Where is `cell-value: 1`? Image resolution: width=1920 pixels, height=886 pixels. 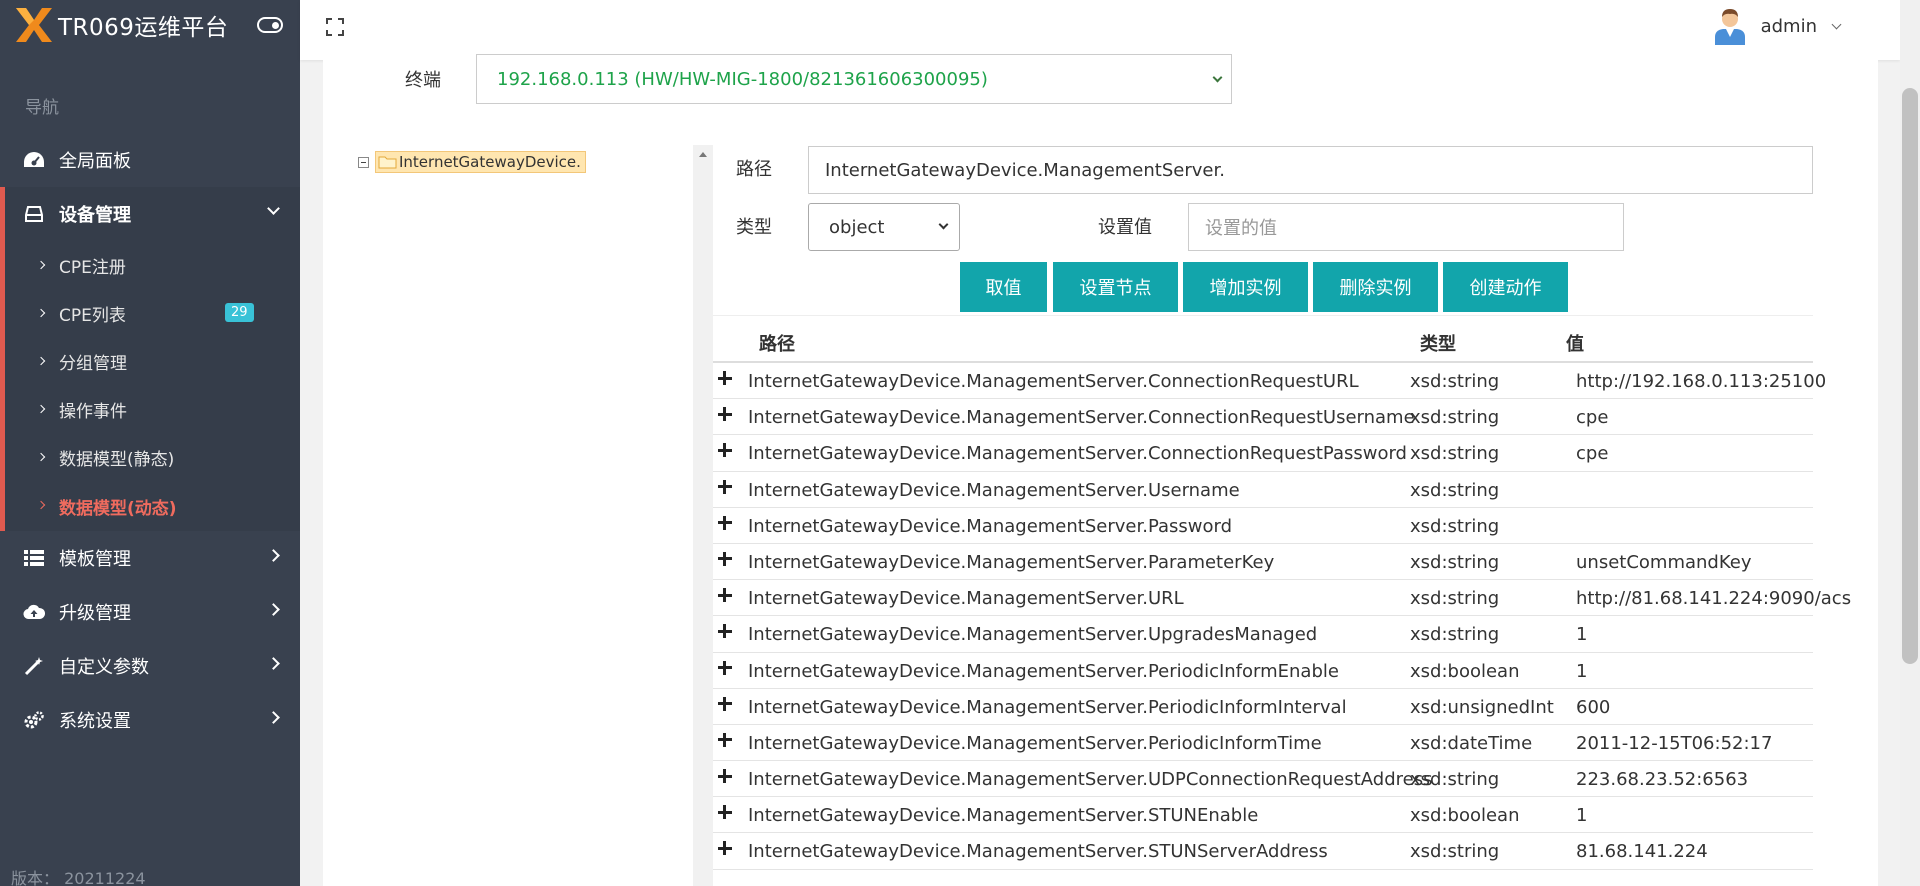
cell-value: 1 is located at coordinates (1582, 635).